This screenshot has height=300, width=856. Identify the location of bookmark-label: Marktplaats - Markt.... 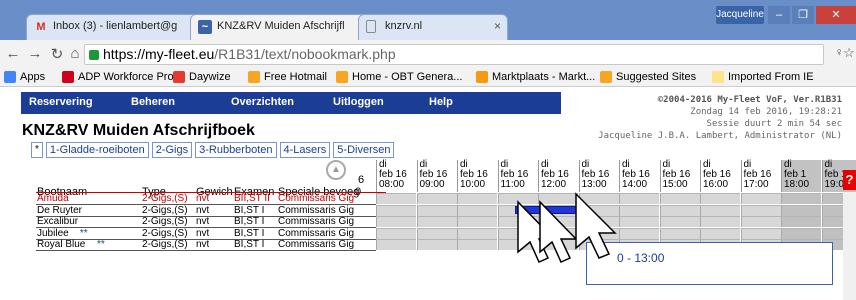
(544, 77).